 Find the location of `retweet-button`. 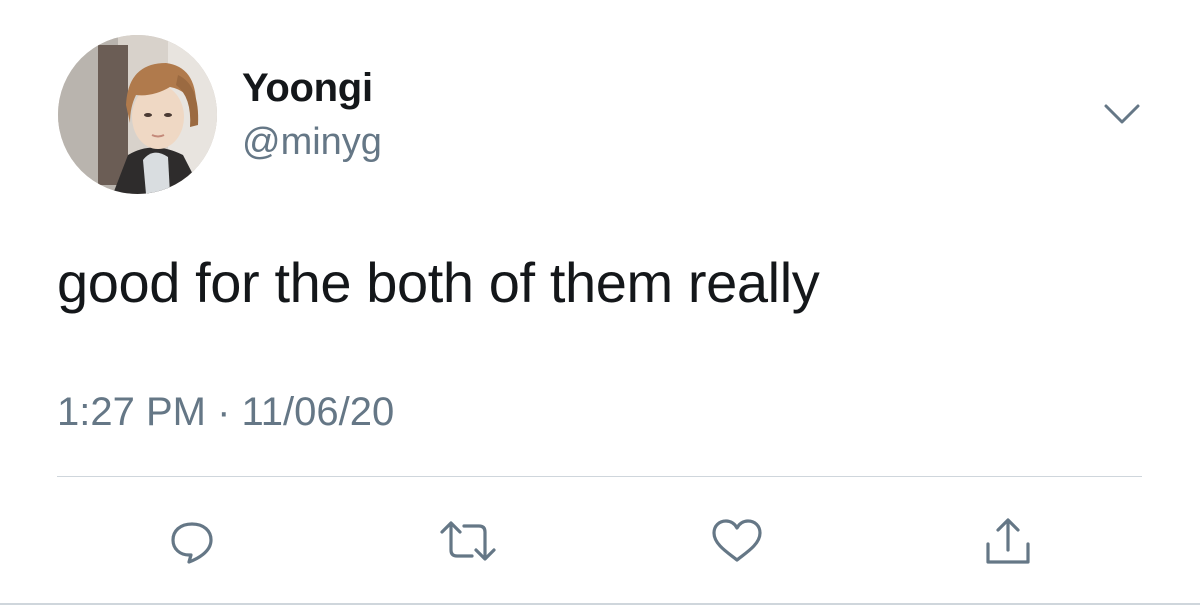

retweet-button is located at coordinates (467, 541).